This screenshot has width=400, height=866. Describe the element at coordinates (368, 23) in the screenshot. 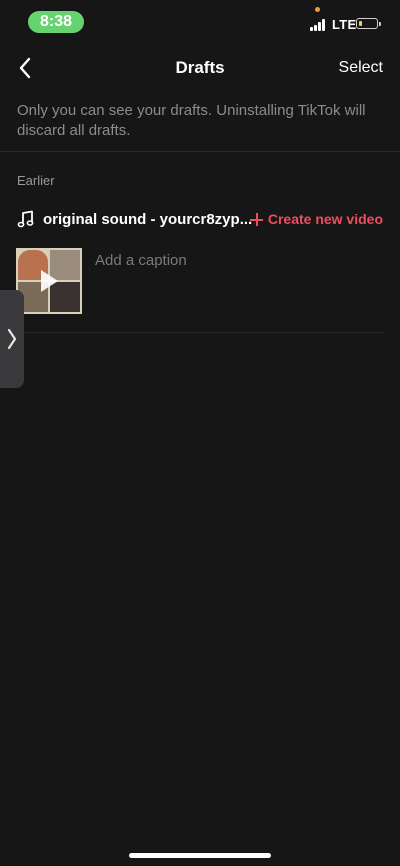

I see `battery-icon` at that location.